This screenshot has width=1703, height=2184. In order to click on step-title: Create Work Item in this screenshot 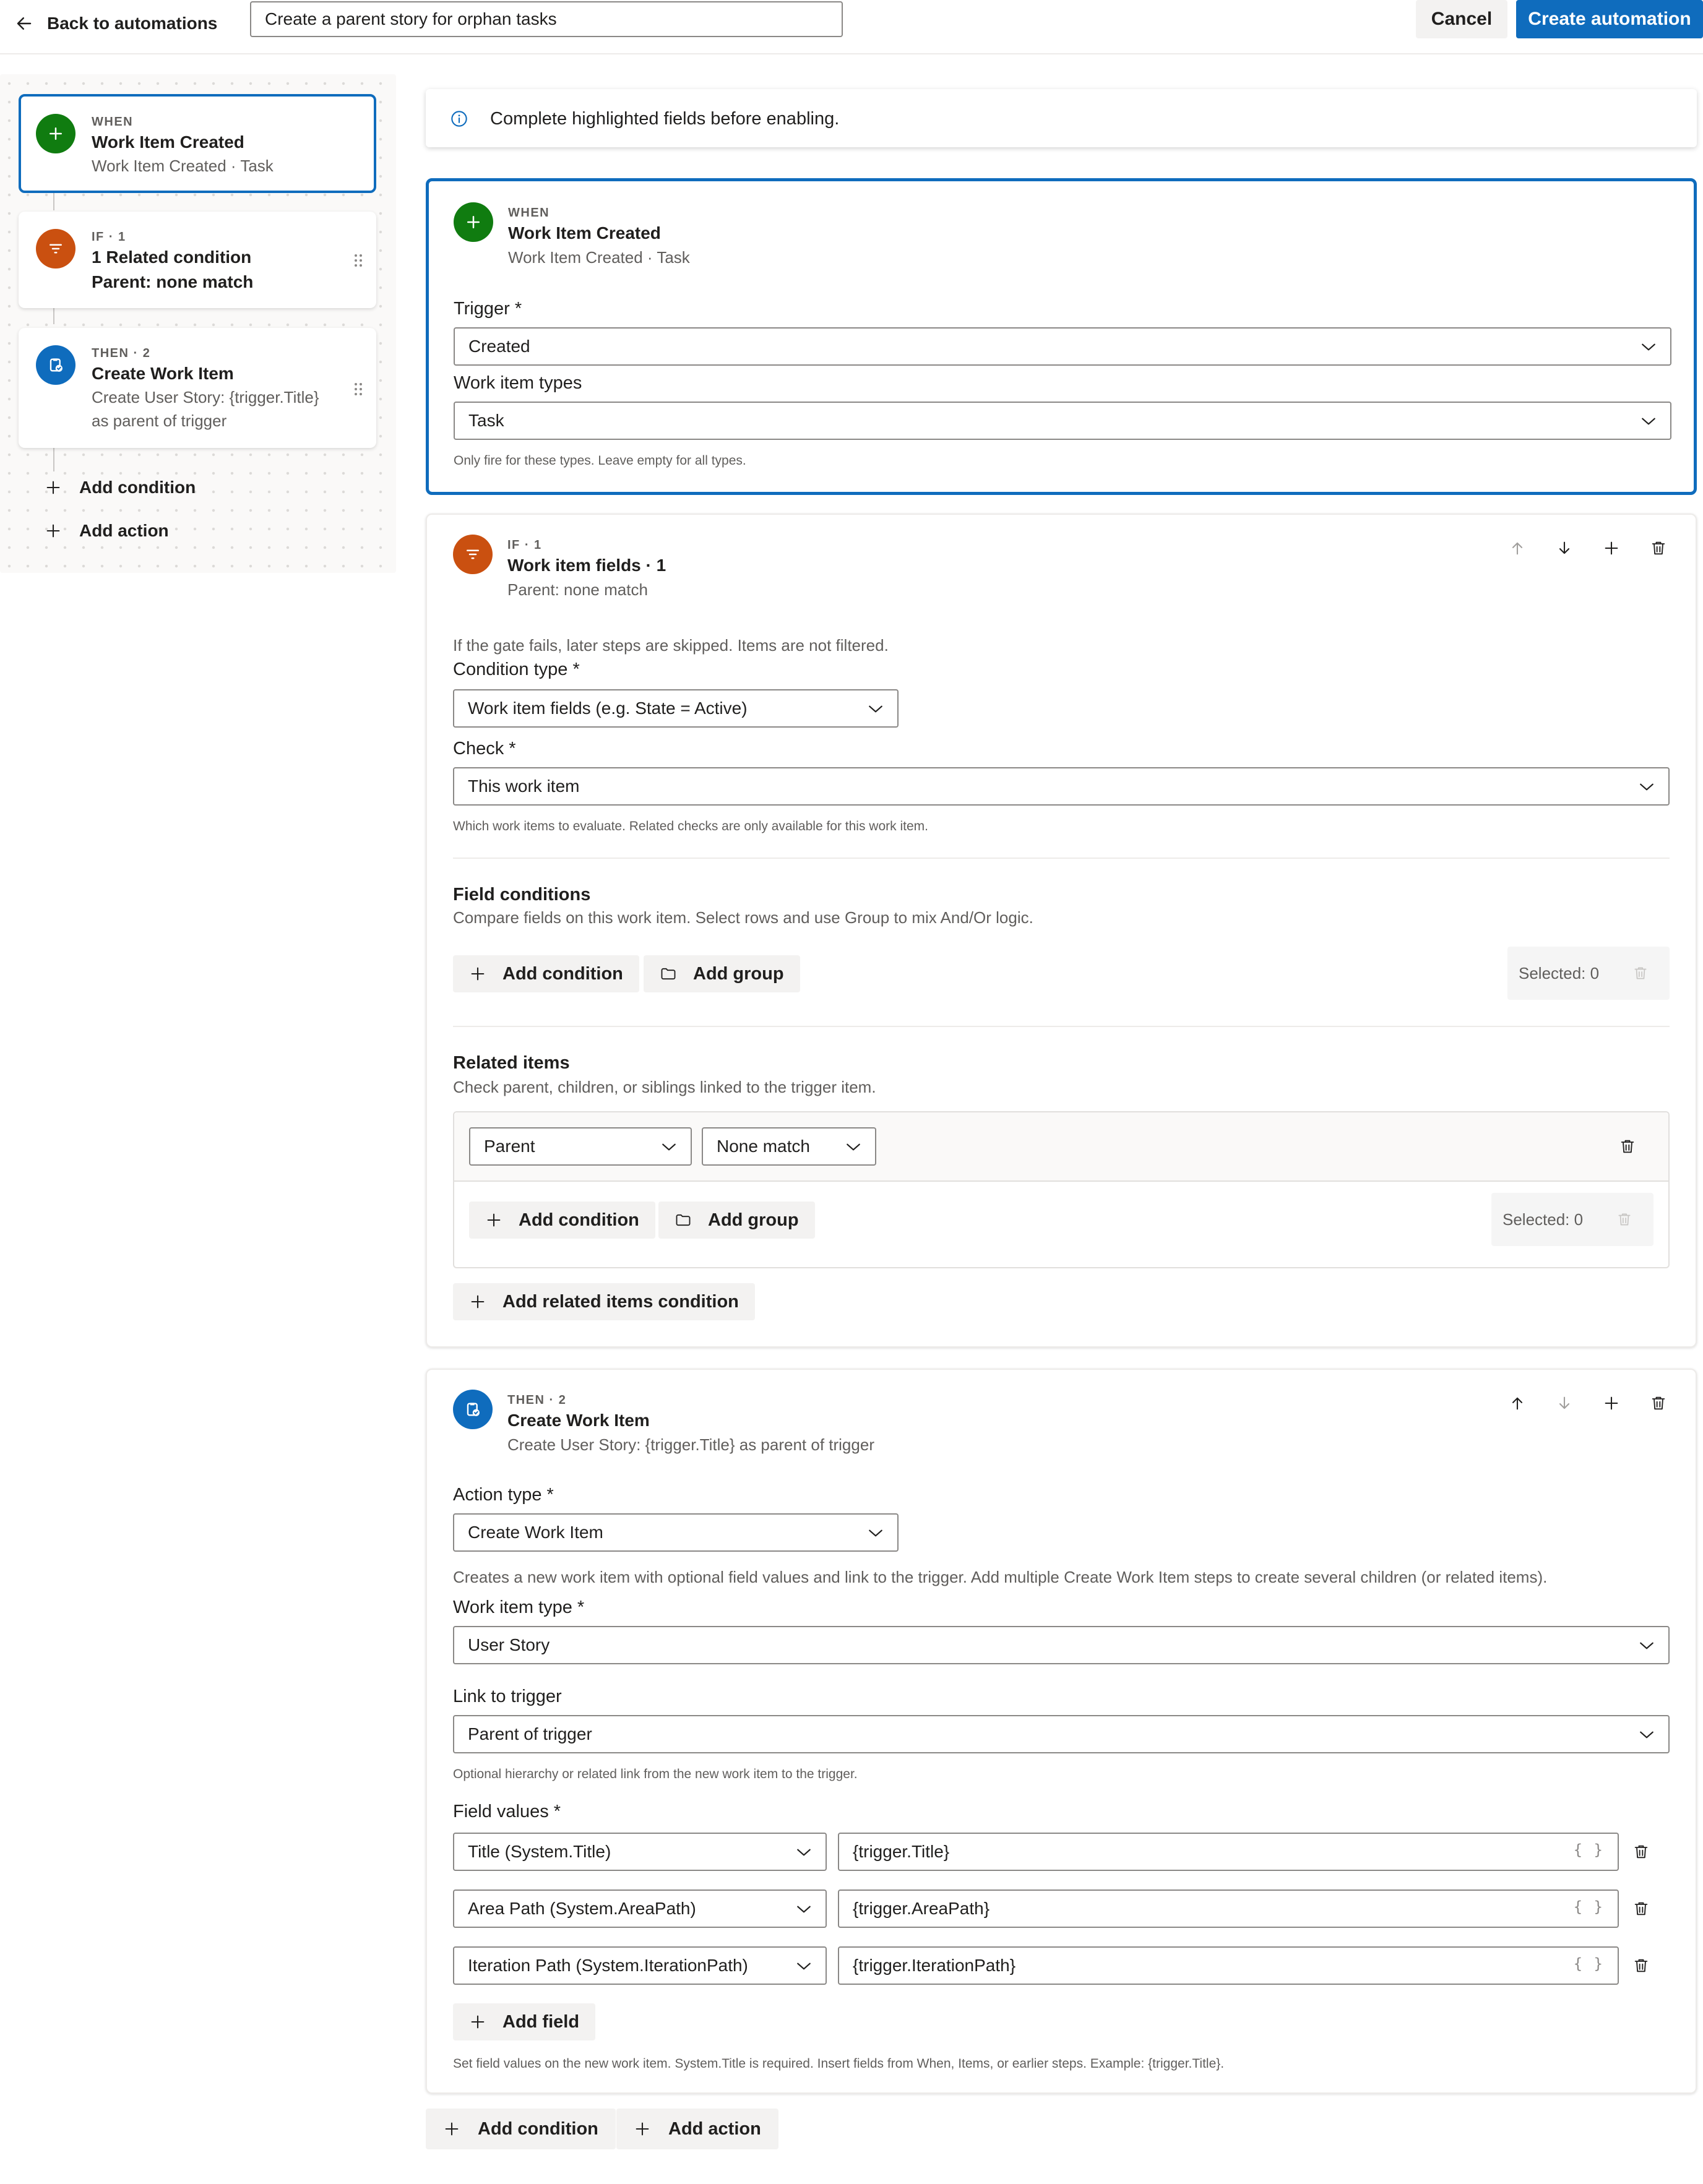, I will do `click(578, 1420)`.